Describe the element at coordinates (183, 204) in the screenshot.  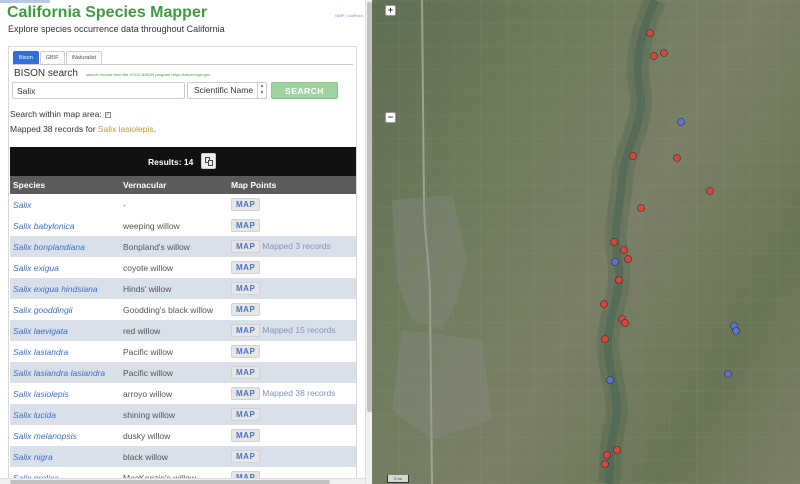
I see `table-row: Salix - MAP` at that location.